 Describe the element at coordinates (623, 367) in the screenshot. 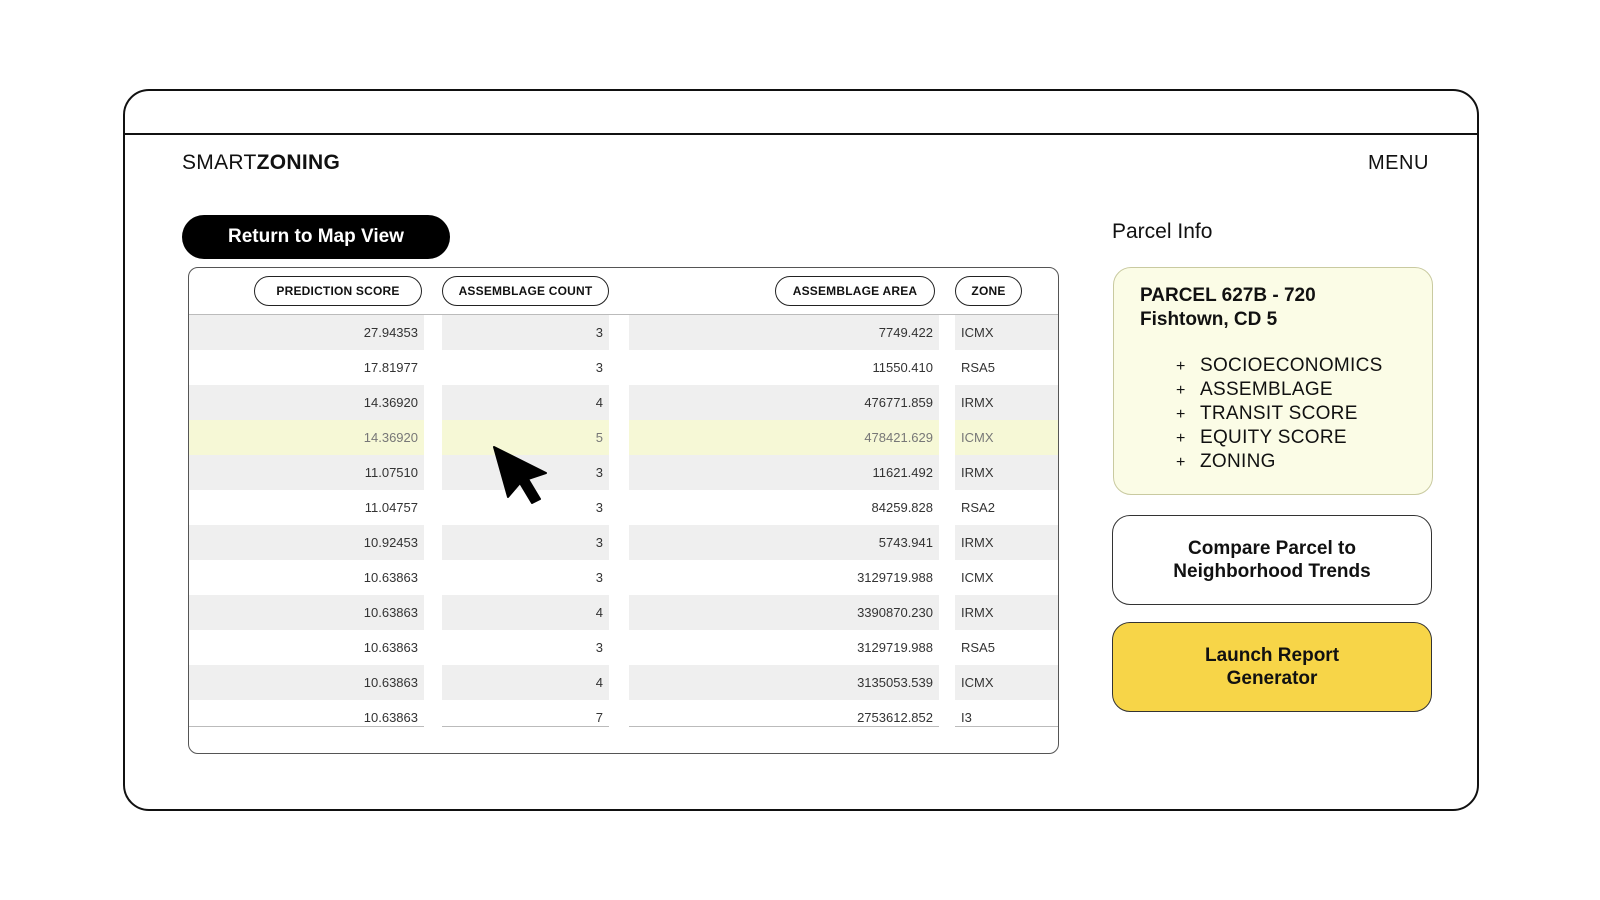

I see `table-row: 17.81977 3 11550.410 RSA5` at that location.